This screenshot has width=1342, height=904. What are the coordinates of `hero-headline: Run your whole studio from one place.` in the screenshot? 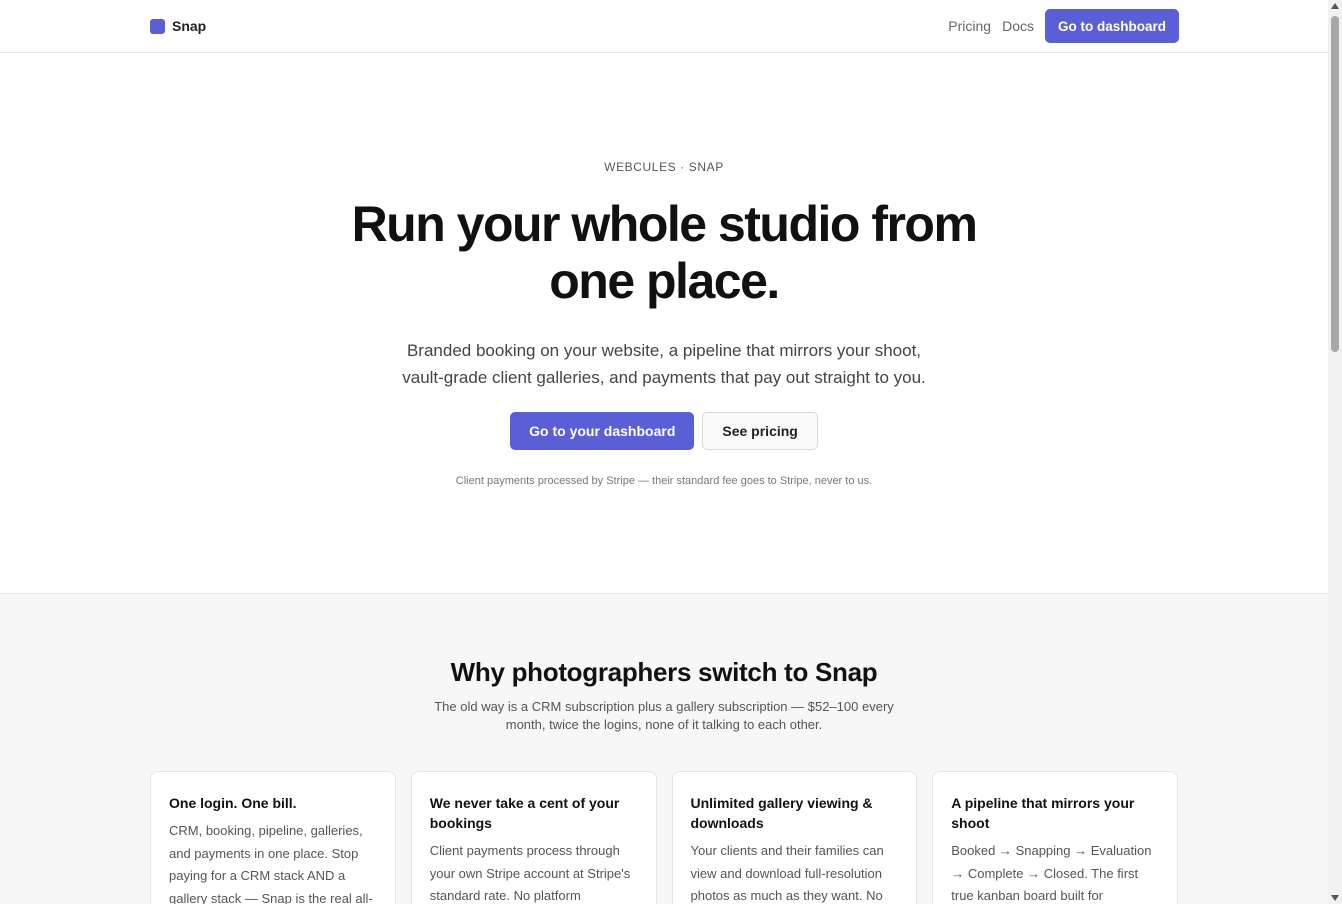 It's located at (664, 252).